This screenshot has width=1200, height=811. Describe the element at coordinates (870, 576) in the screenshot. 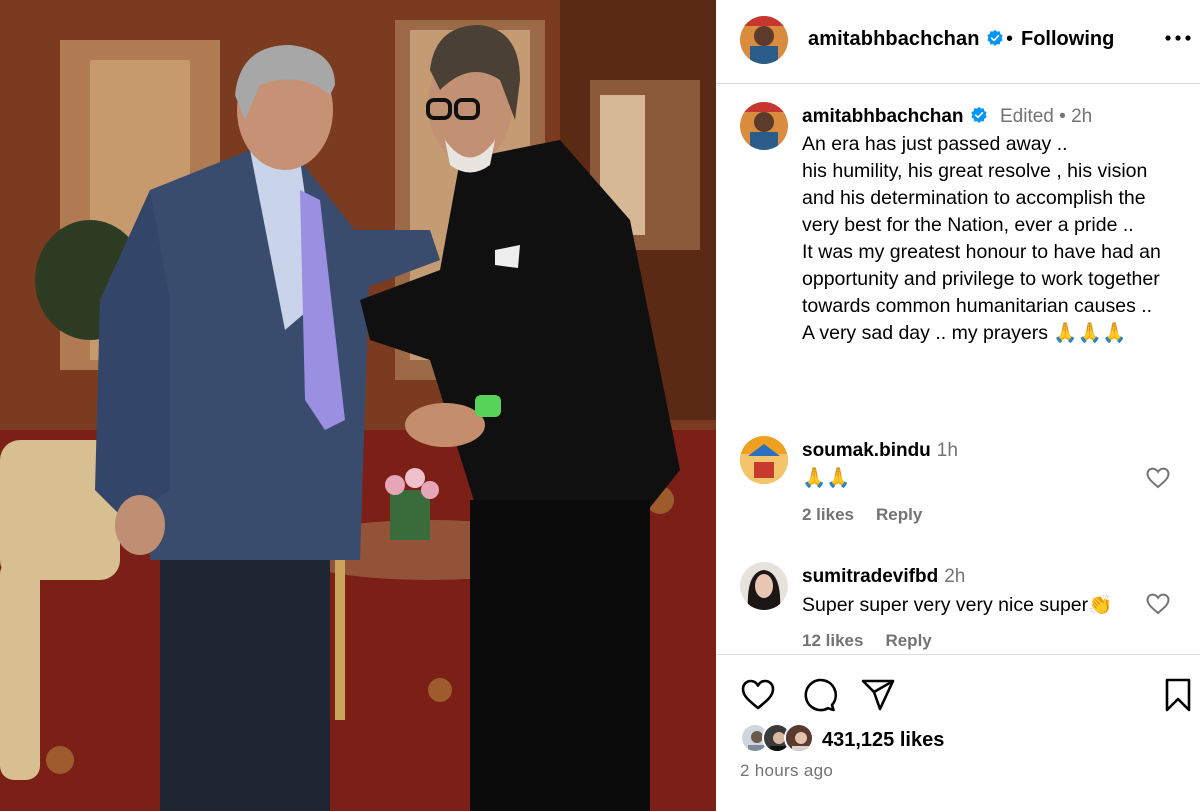

I see `comment-username-text: sumitradevifbd` at that location.